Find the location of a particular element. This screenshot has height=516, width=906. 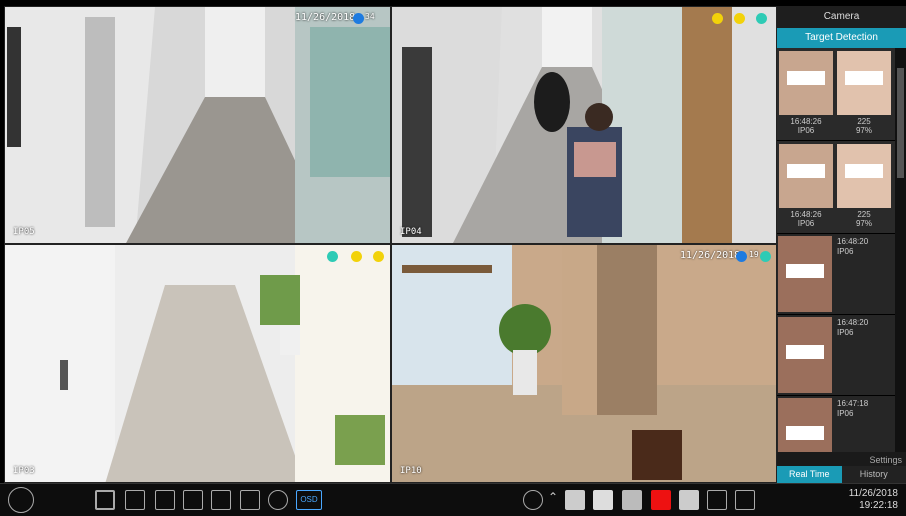

sidebar-scrollbar is located at coordinates (900, 250).